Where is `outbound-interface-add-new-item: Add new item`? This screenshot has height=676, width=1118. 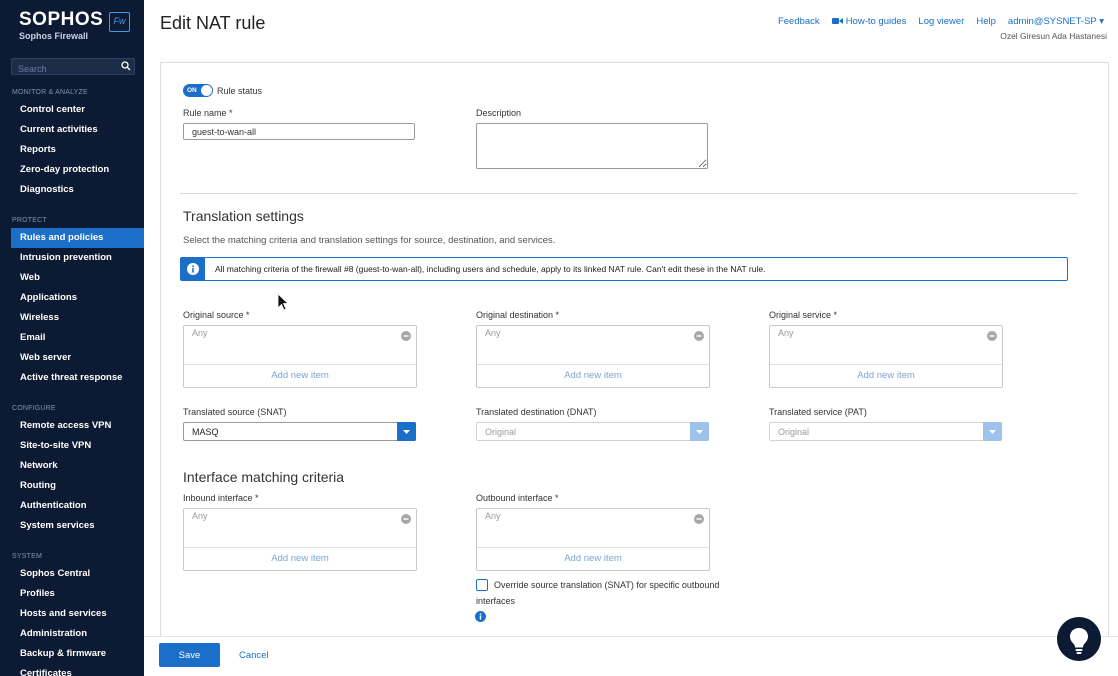 outbound-interface-add-new-item: Add new item is located at coordinates (593, 558).